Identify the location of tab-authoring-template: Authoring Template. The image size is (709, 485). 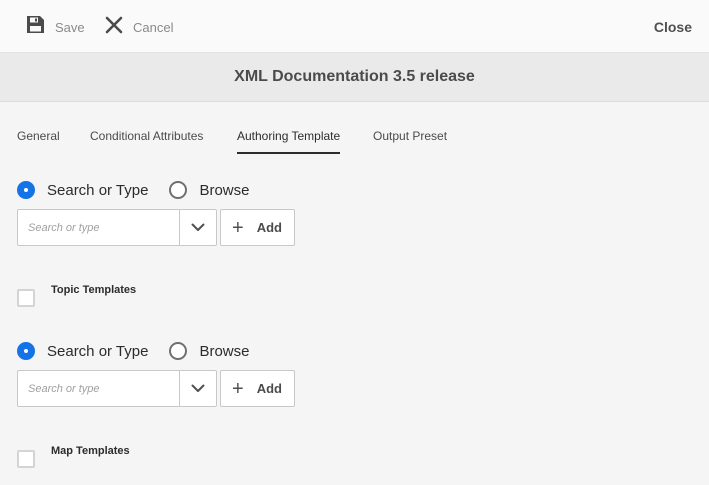
(289, 141).